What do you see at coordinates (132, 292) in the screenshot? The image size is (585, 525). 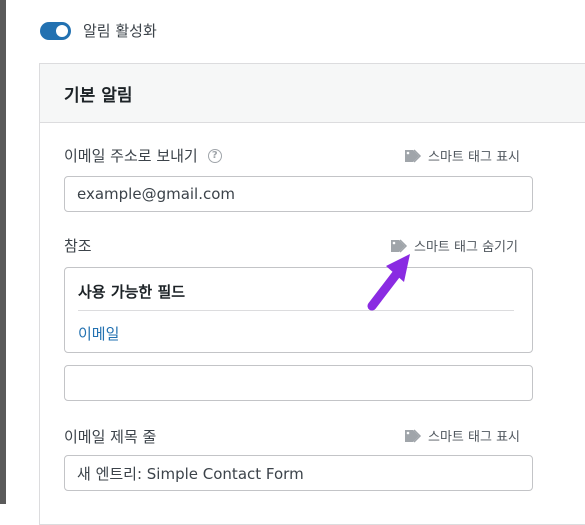 I see `smart-tags-title: 사용 가능한 필드` at bounding box center [132, 292].